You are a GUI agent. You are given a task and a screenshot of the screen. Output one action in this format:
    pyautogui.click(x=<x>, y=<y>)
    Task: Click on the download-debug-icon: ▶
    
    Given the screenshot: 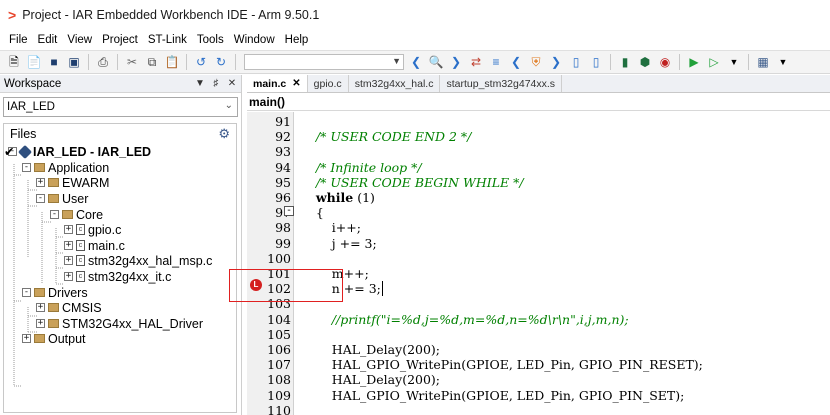 What is the action you would take?
    pyautogui.click(x=694, y=62)
    